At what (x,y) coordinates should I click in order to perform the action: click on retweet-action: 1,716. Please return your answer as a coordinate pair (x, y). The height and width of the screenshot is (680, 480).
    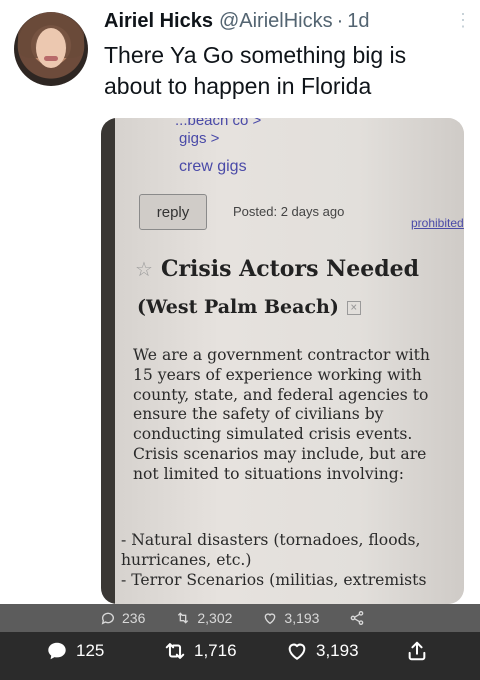
    Looking at the image, I should click on (200, 651).